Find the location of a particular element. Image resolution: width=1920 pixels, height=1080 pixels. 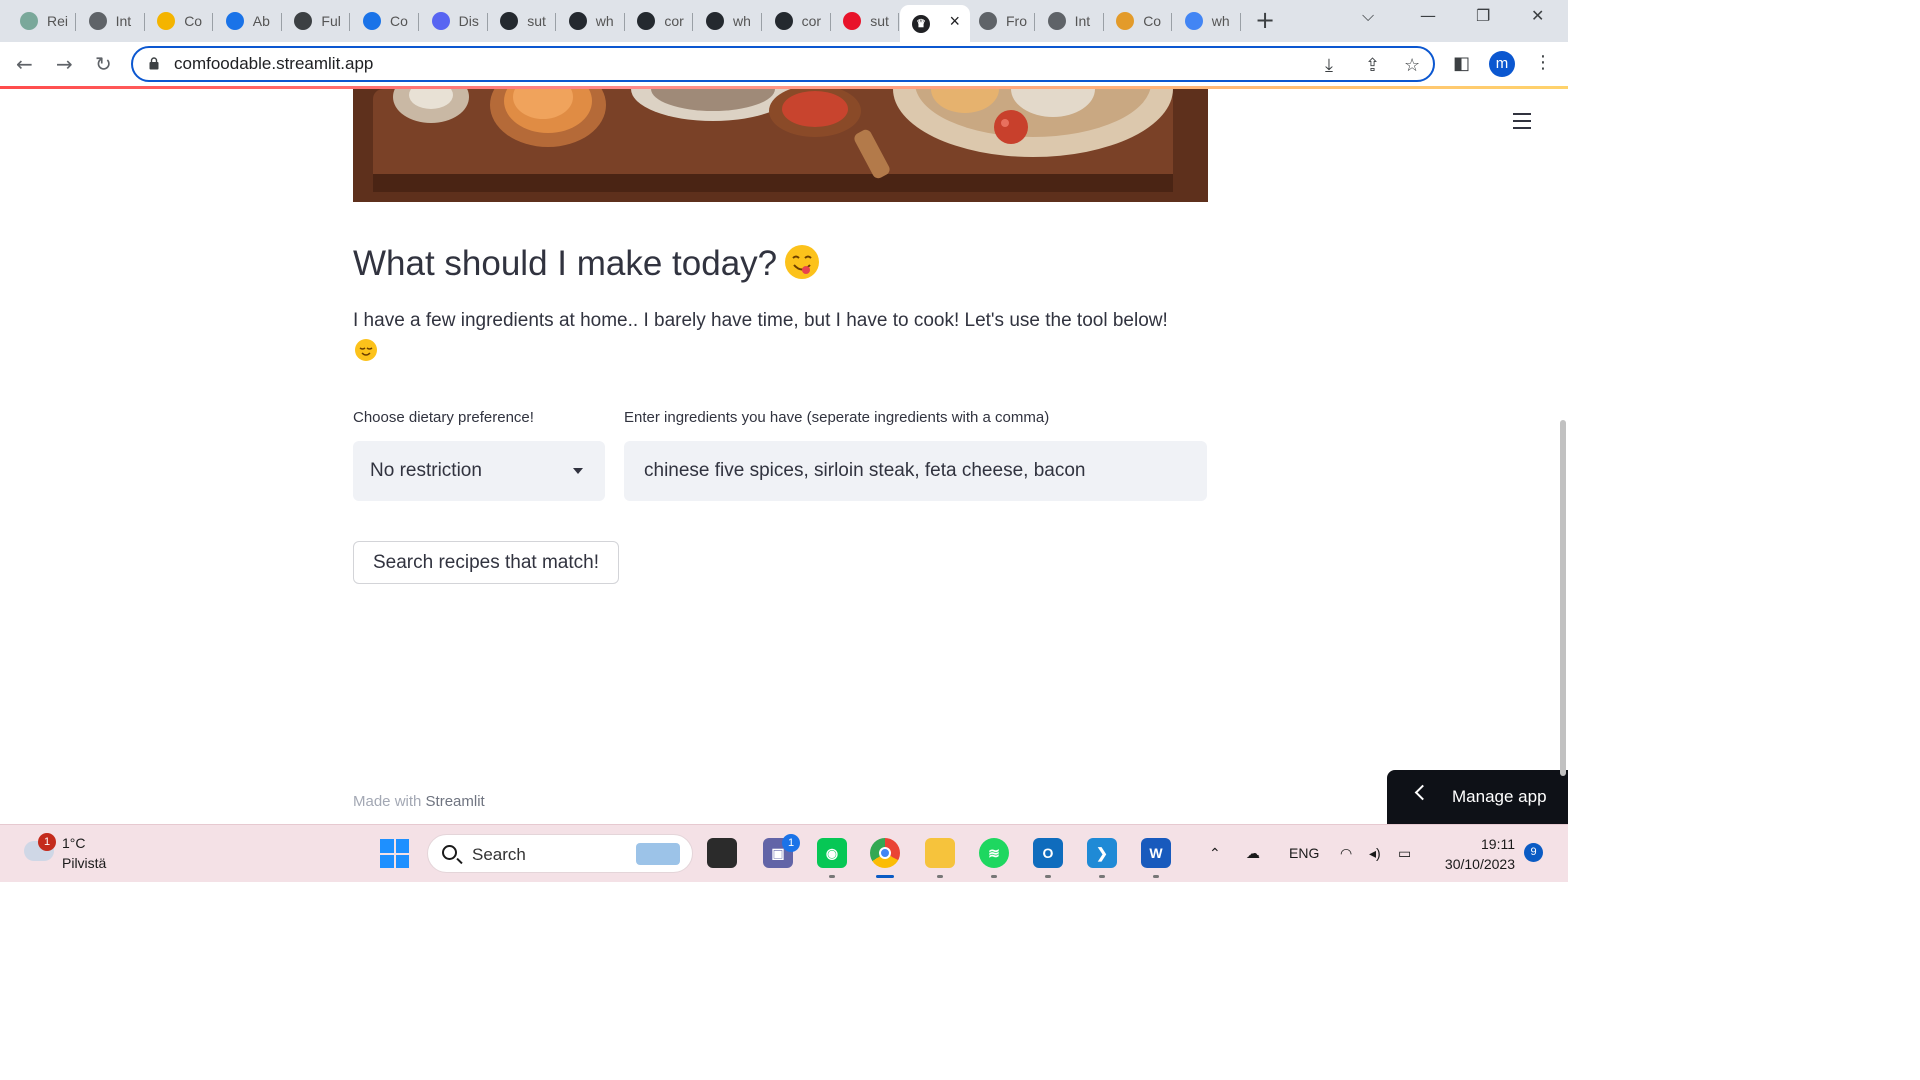

side-panel-icon: ◧ is located at coordinates (1461, 63).